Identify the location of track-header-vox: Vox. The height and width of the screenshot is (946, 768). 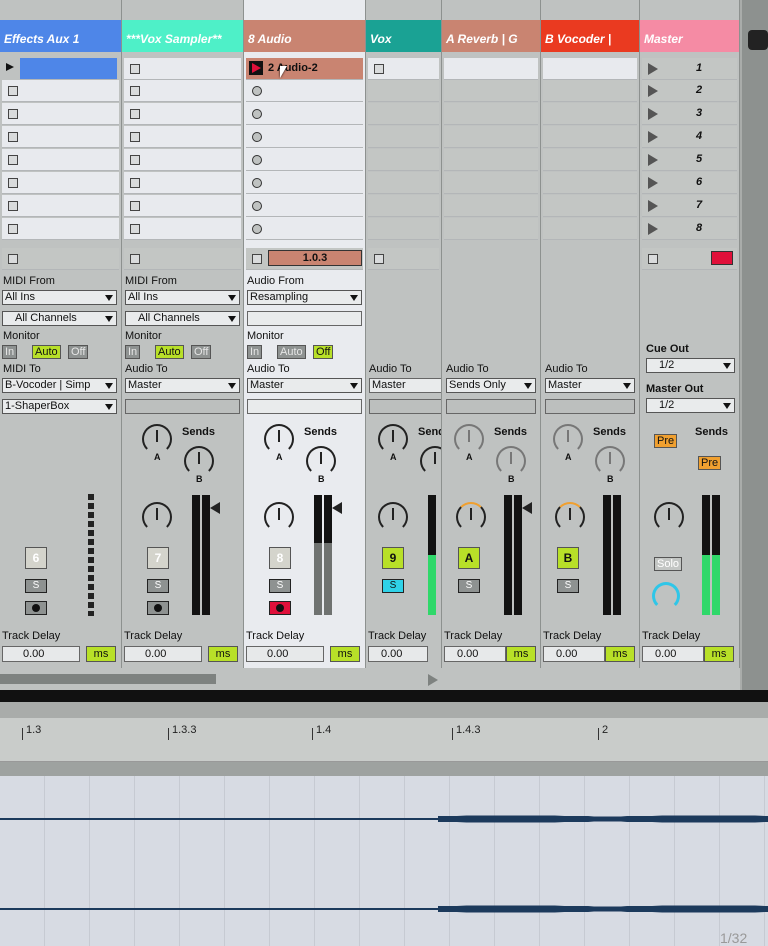
(403, 36).